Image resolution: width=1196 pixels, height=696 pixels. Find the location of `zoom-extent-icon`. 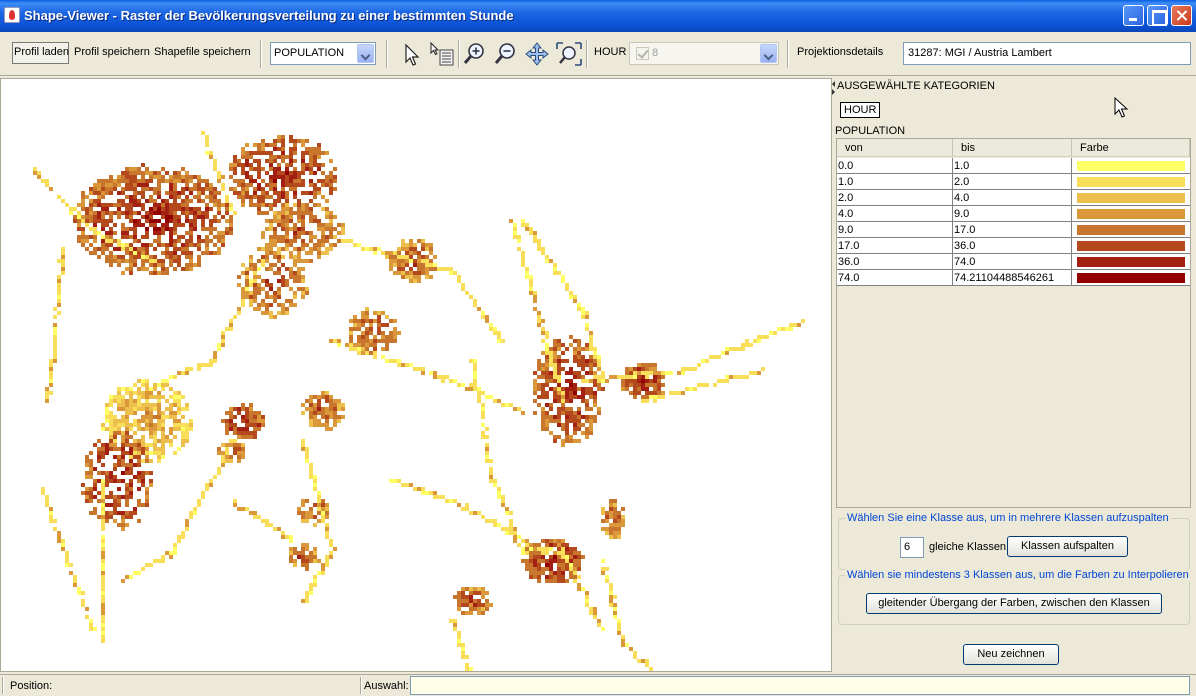

zoom-extent-icon is located at coordinates (569, 54).